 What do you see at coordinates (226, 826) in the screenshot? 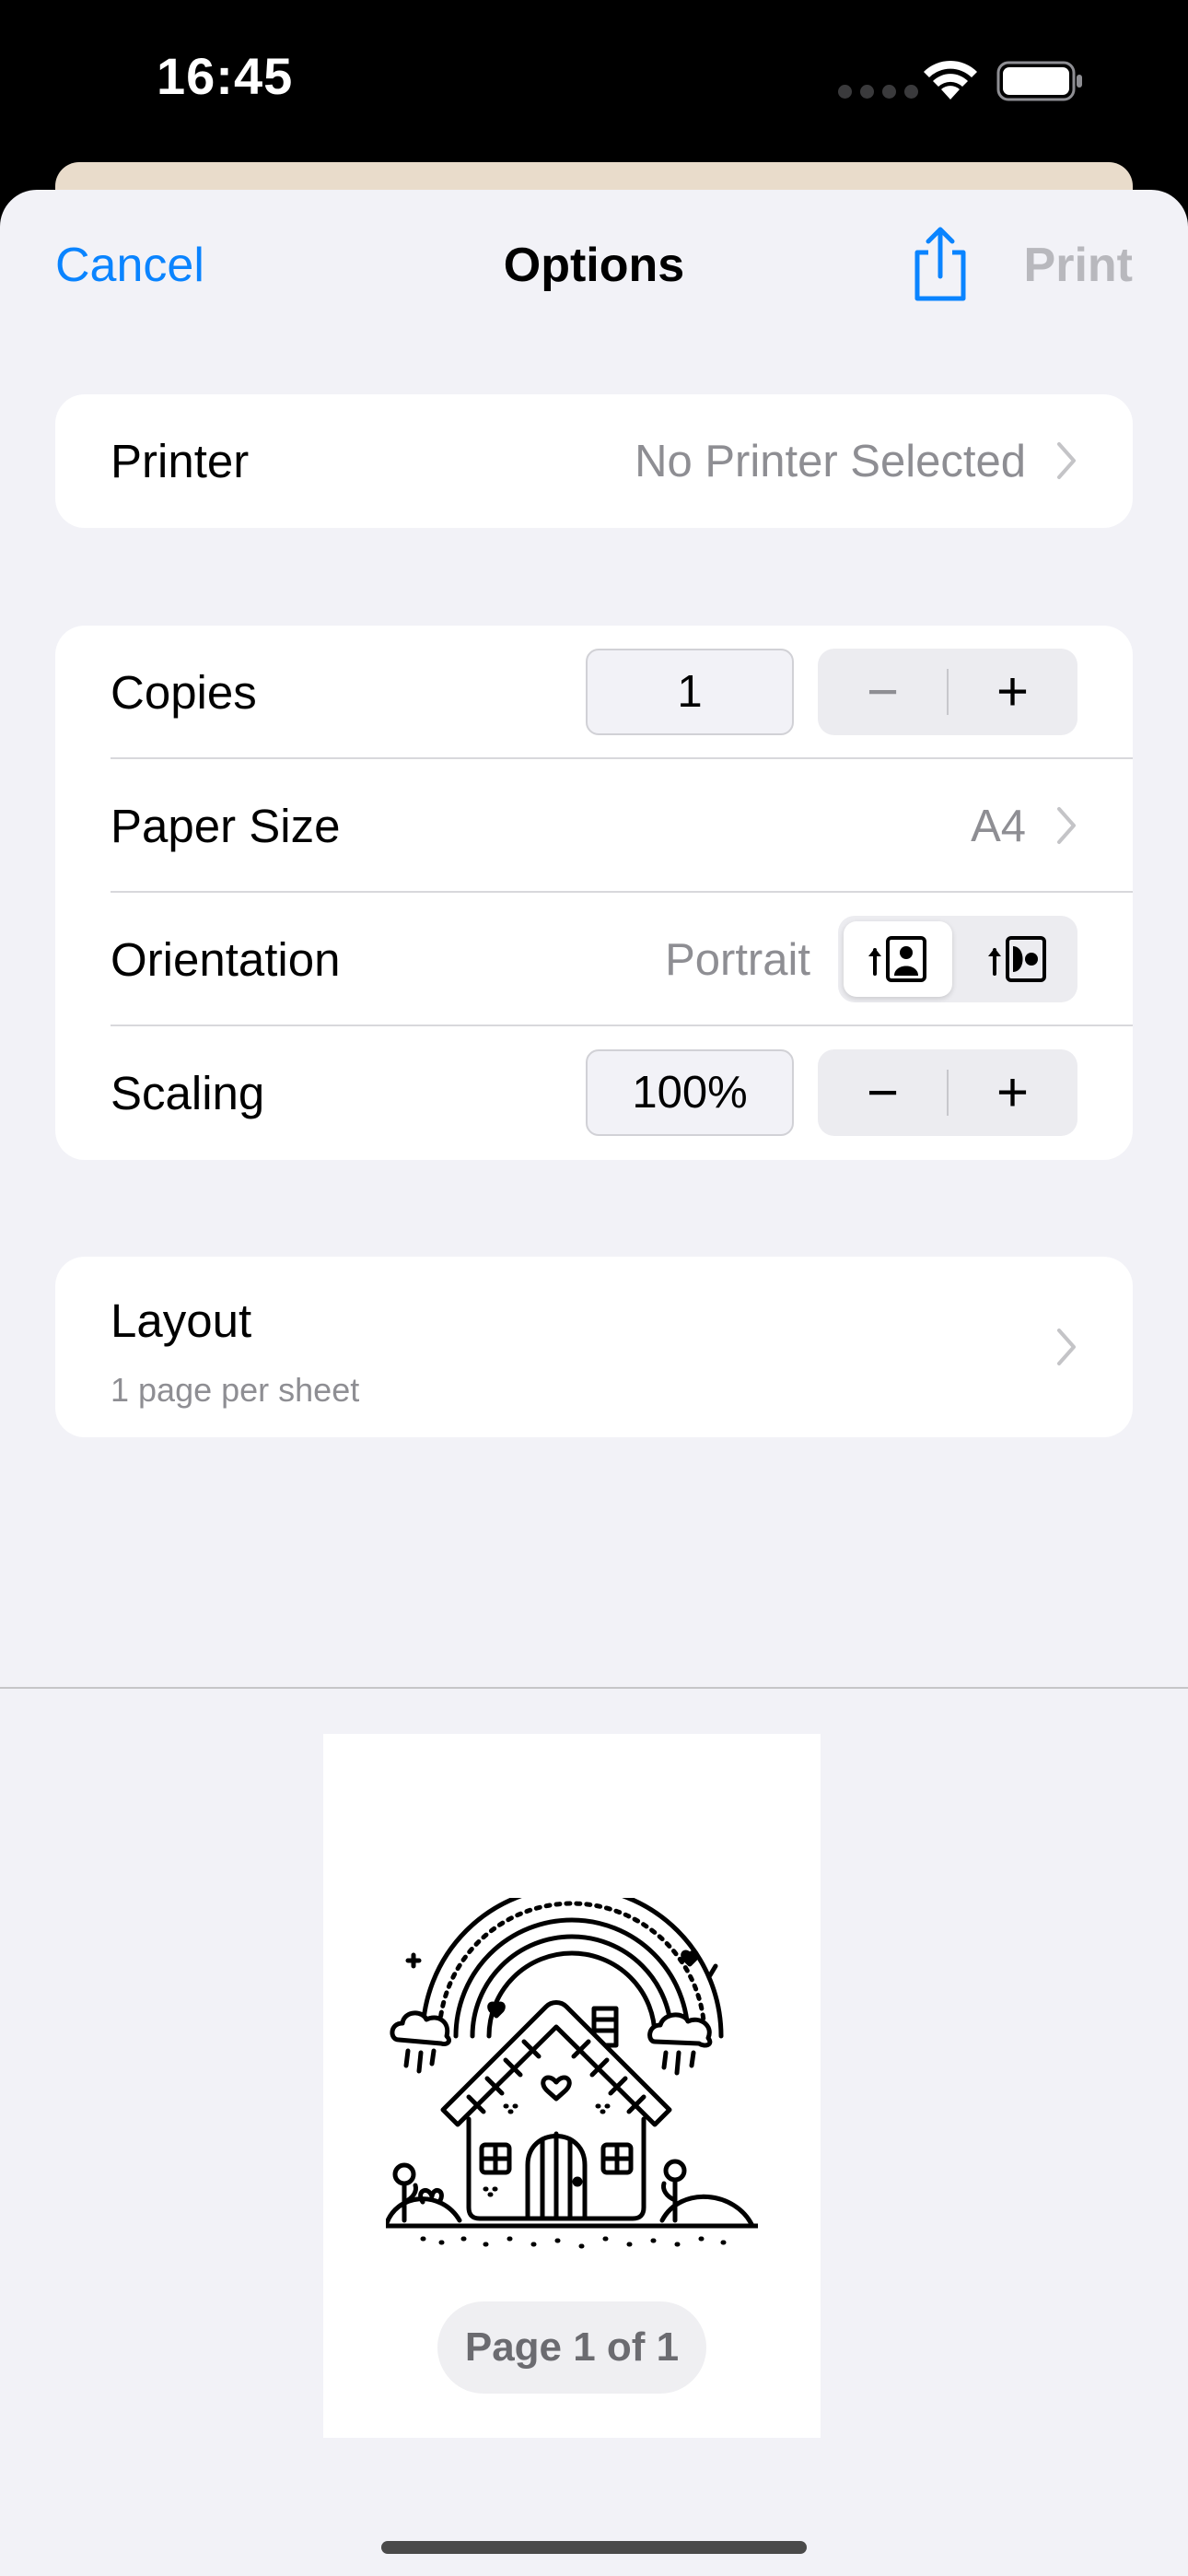
I see `paper-size-label: Paper Size` at bounding box center [226, 826].